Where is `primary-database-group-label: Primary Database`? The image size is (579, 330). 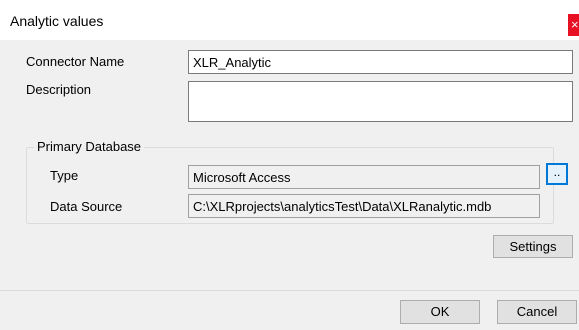
primary-database-group-label: Primary Database is located at coordinates (89, 146).